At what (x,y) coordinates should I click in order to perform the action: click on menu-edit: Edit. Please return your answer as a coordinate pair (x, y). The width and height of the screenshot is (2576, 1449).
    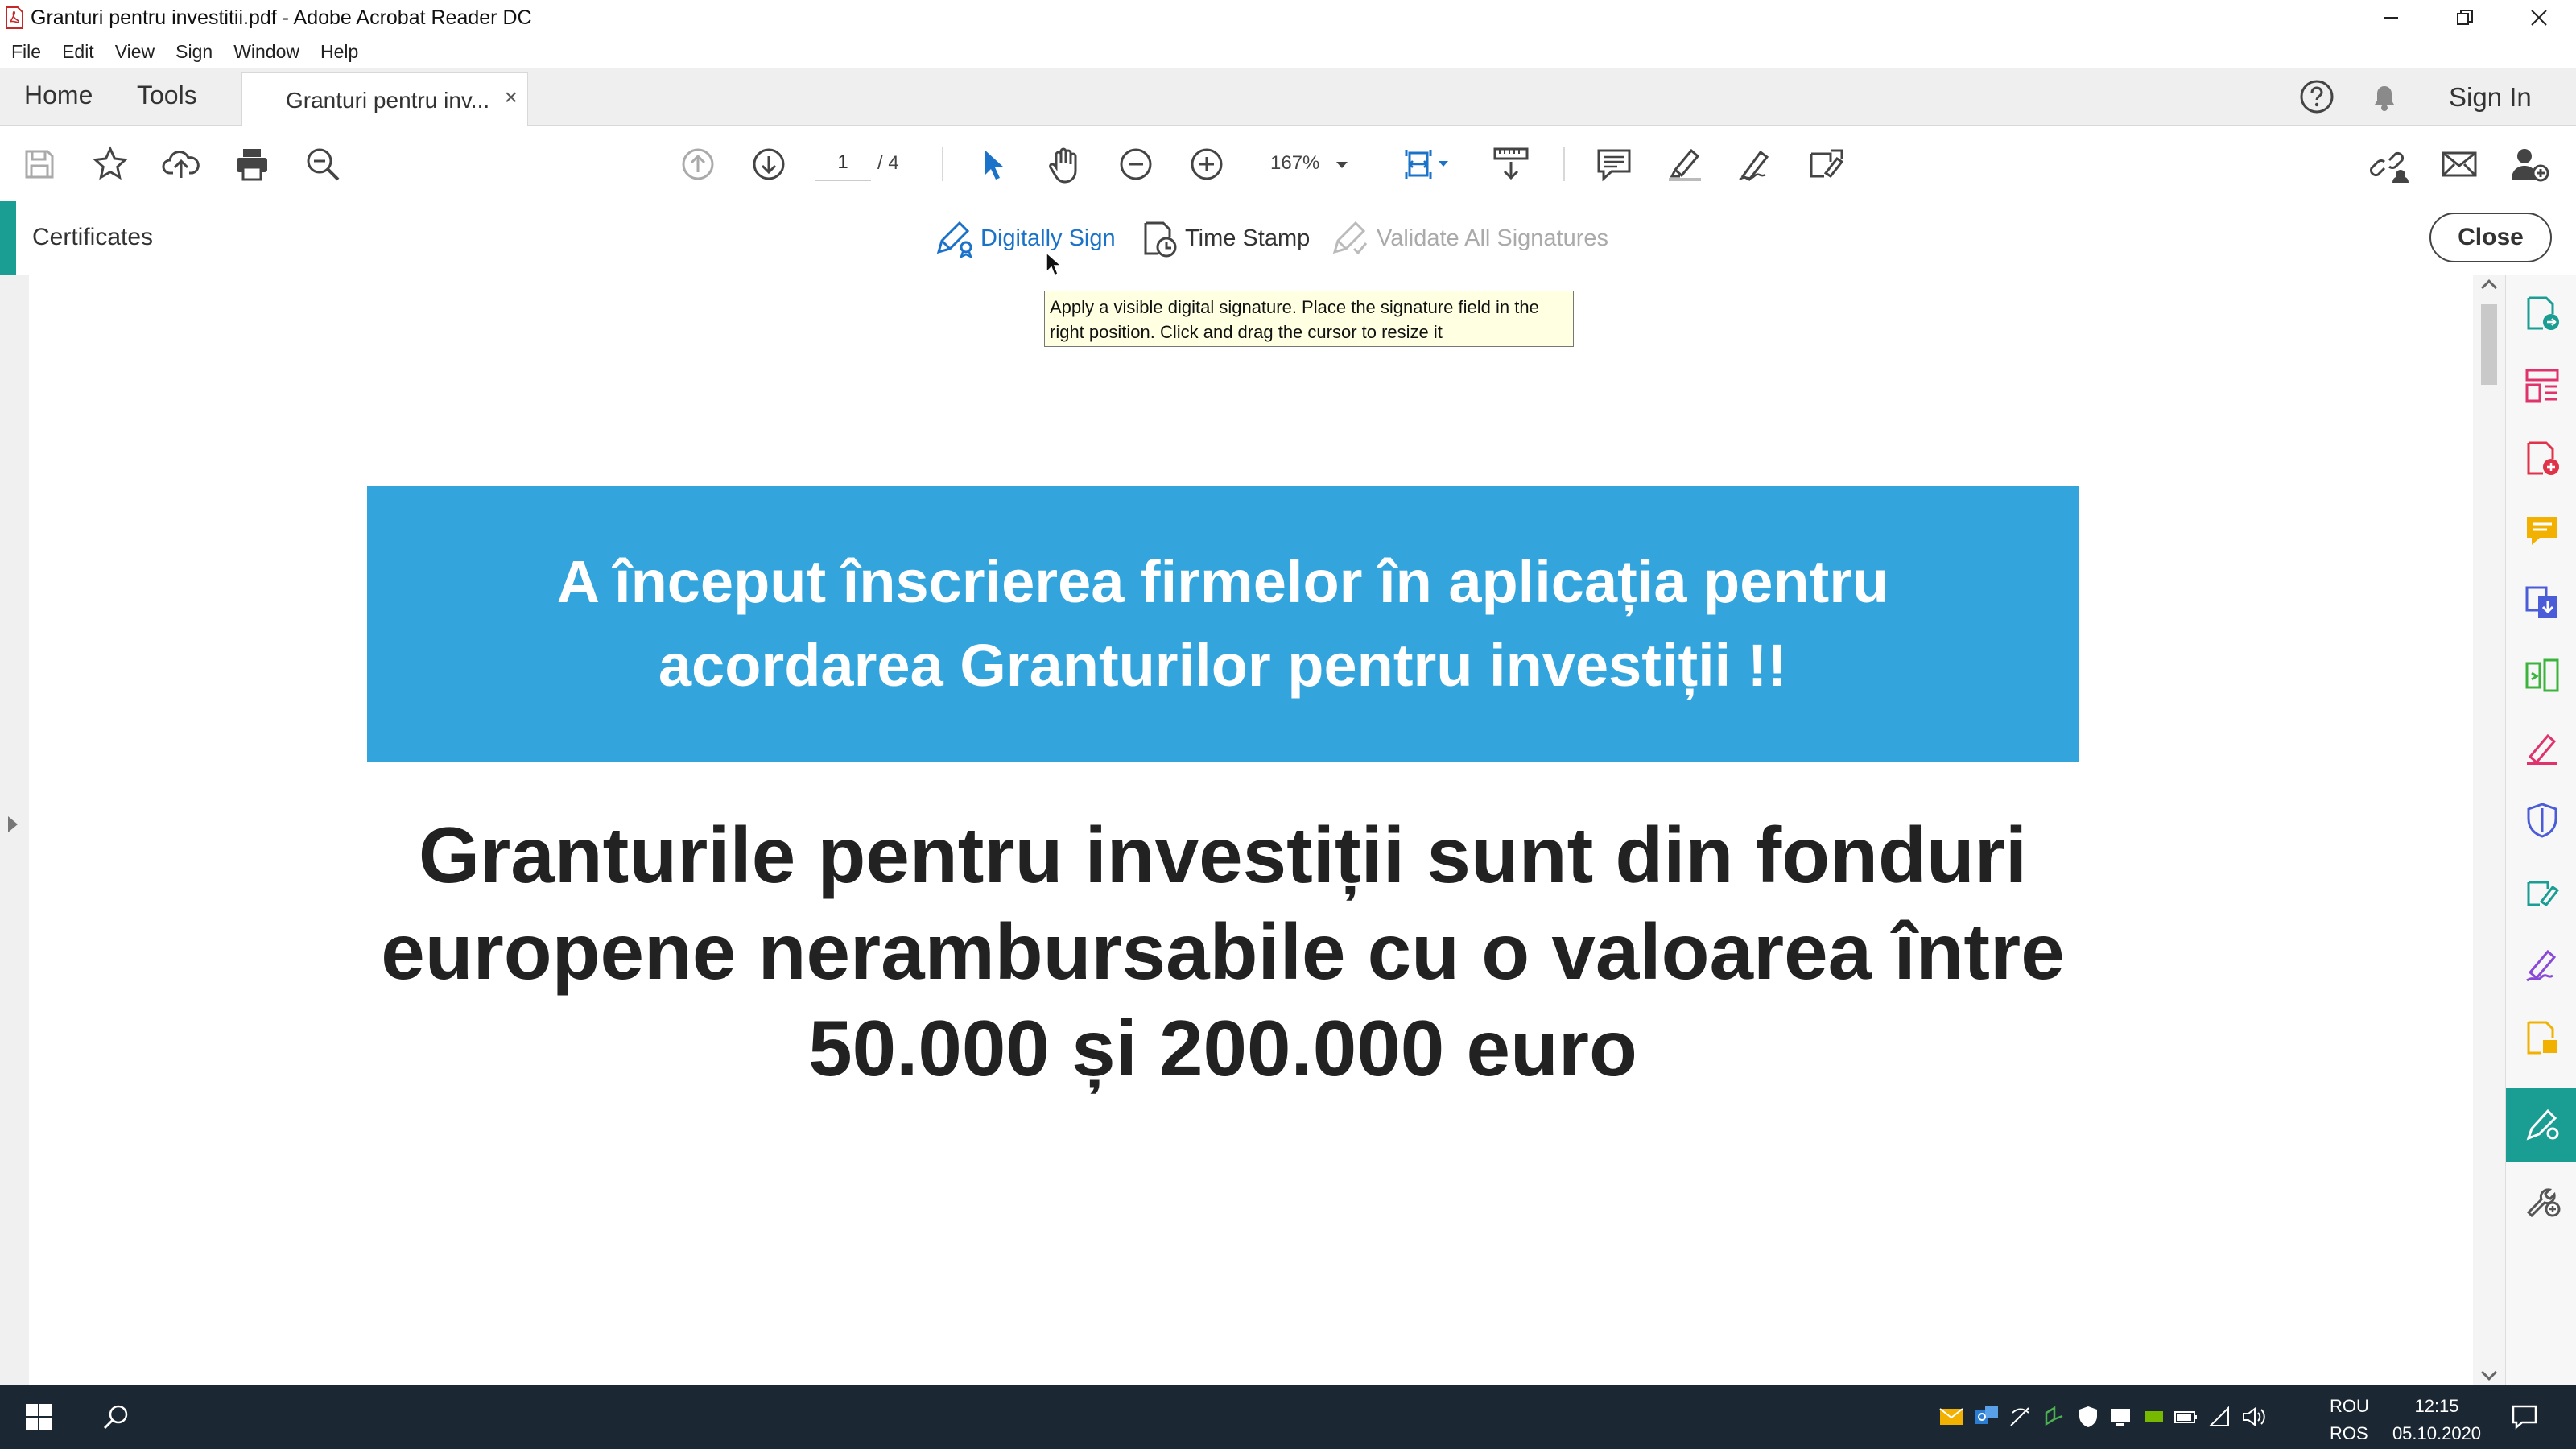
    Looking at the image, I should click on (78, 52).